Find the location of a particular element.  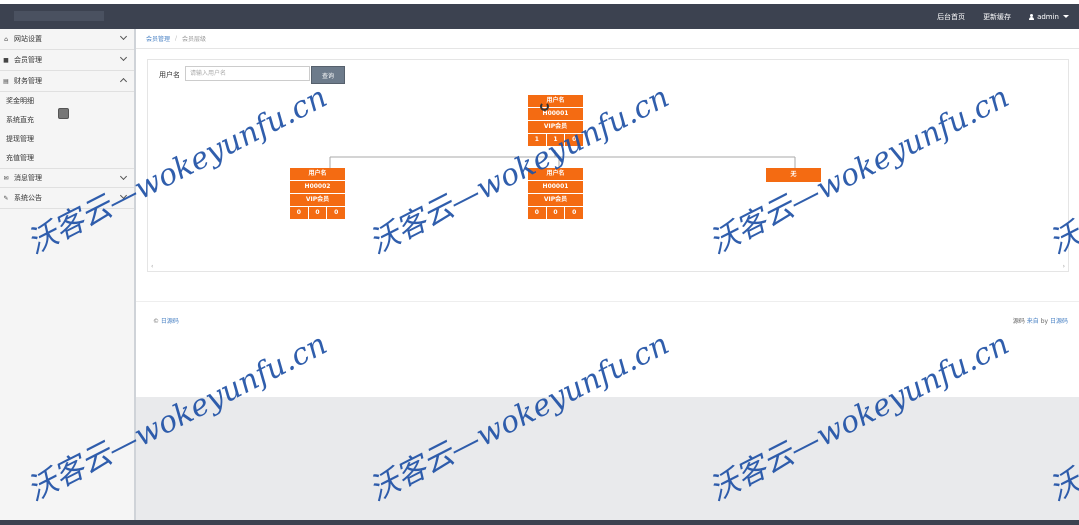

sidebar-subitem-recharge: 充值管理 is located at coordinates (67, 158).